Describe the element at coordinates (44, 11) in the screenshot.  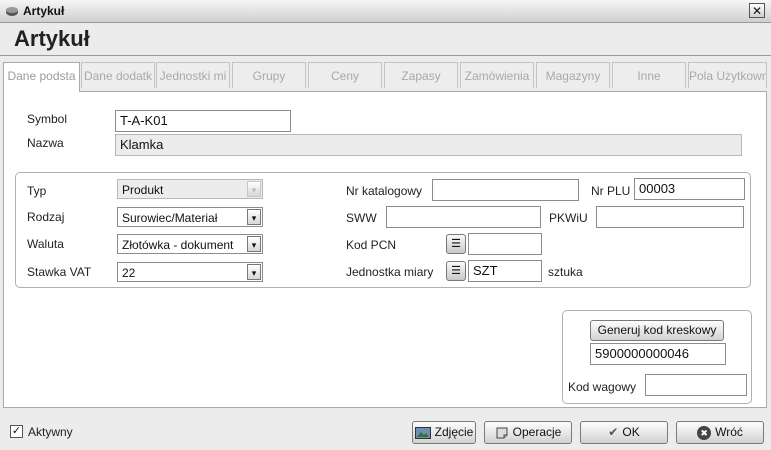
I see `window-title: Artykuł` at that location.